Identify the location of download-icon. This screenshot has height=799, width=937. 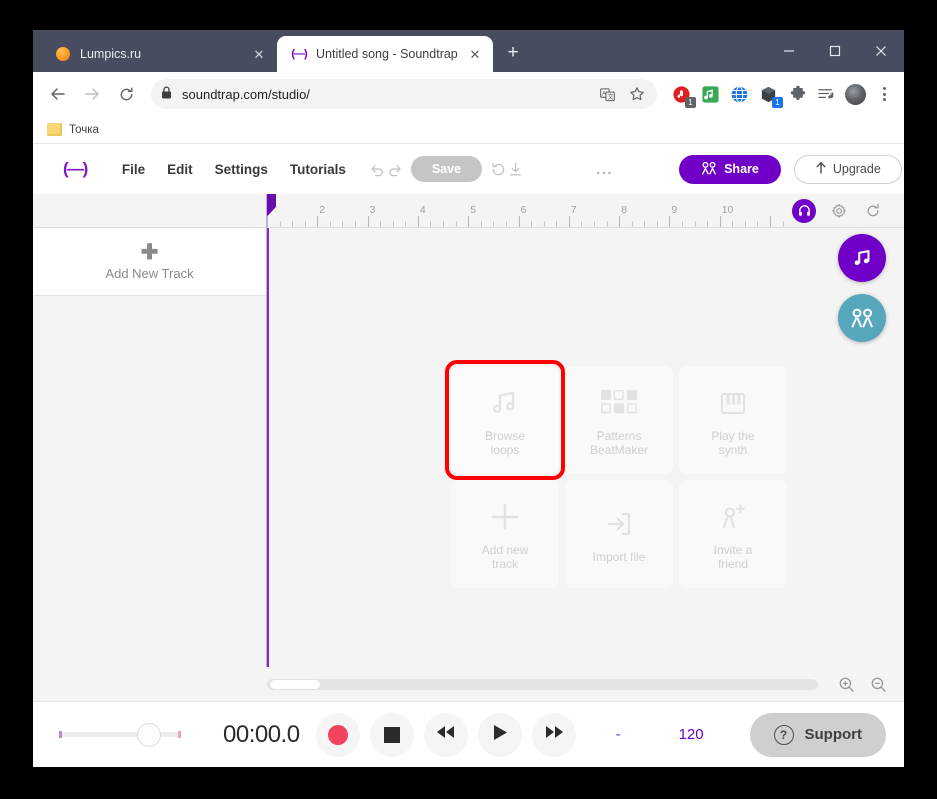
(515, 169).